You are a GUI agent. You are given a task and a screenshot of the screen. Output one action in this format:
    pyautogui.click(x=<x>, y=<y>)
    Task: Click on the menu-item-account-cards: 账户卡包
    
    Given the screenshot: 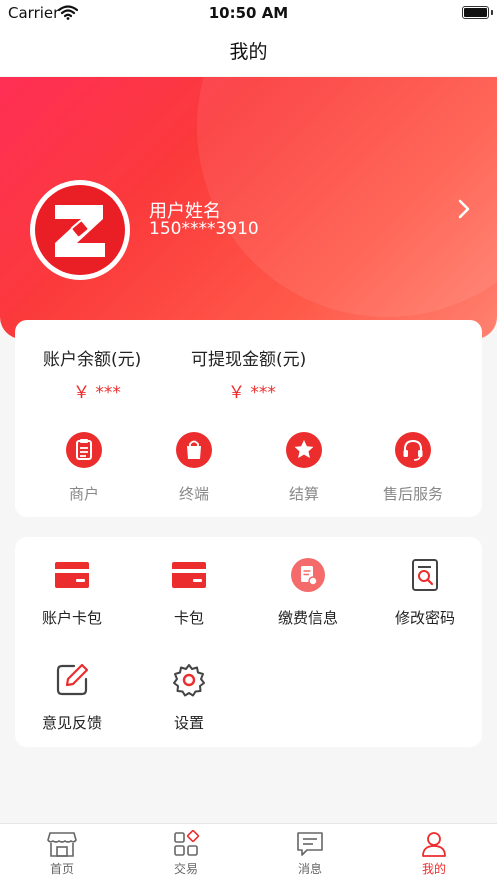 What is the action you would take?
    pyautogui.click(x=72, y=591)
    